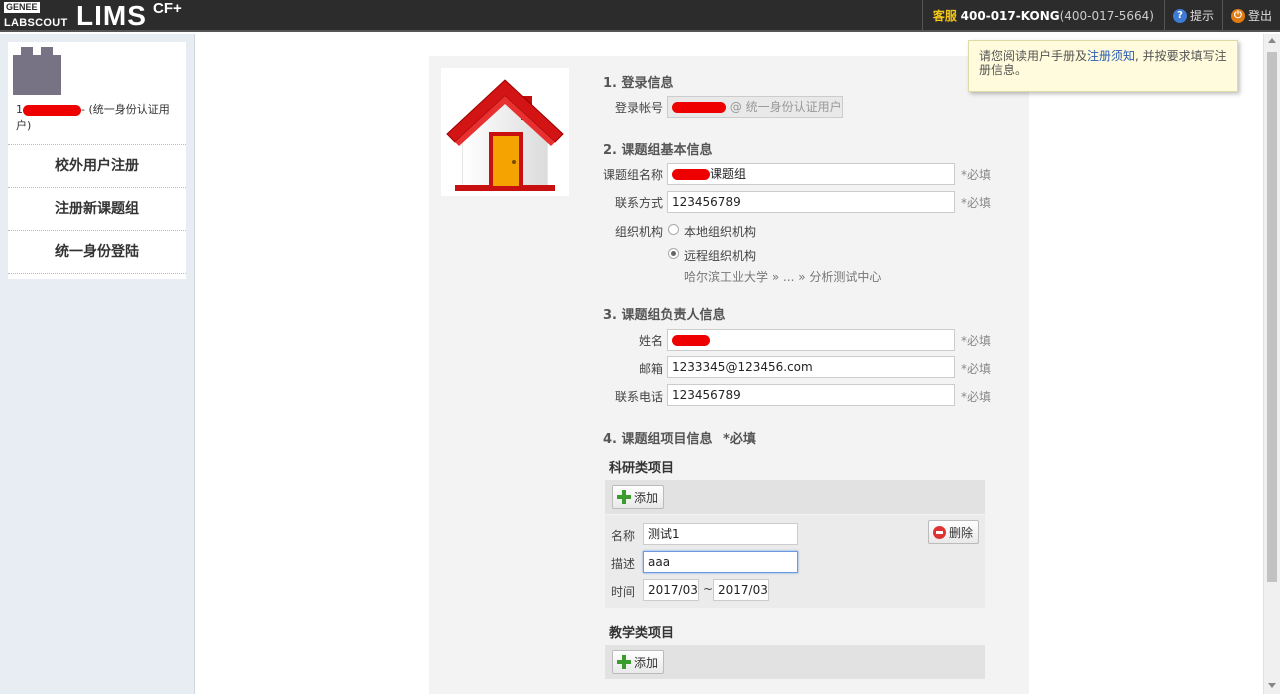 The width and height of the screenshot is (1280, 694). Describe the element at coordinates (36, 23) in the screenshot. I see `logo-labscout: LABSCOUT` at that location.